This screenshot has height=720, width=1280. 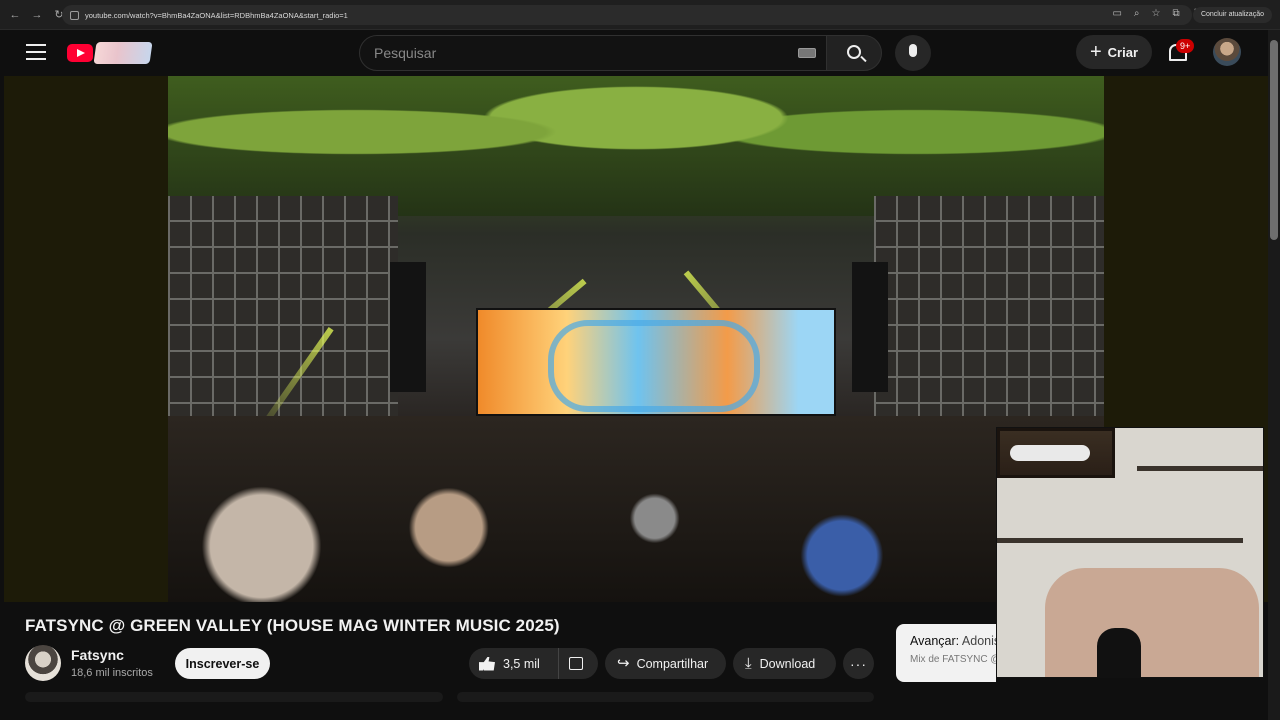 I want to click on right-speaker, so click(x=870, y=327).